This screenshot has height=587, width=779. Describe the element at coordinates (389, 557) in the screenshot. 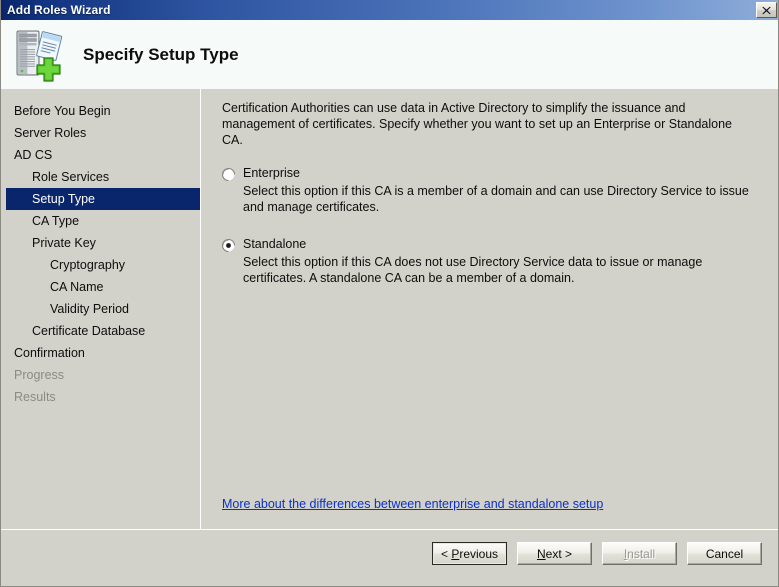

I see `wizard-footer: < Previous Next > Install Cancel` at that location.